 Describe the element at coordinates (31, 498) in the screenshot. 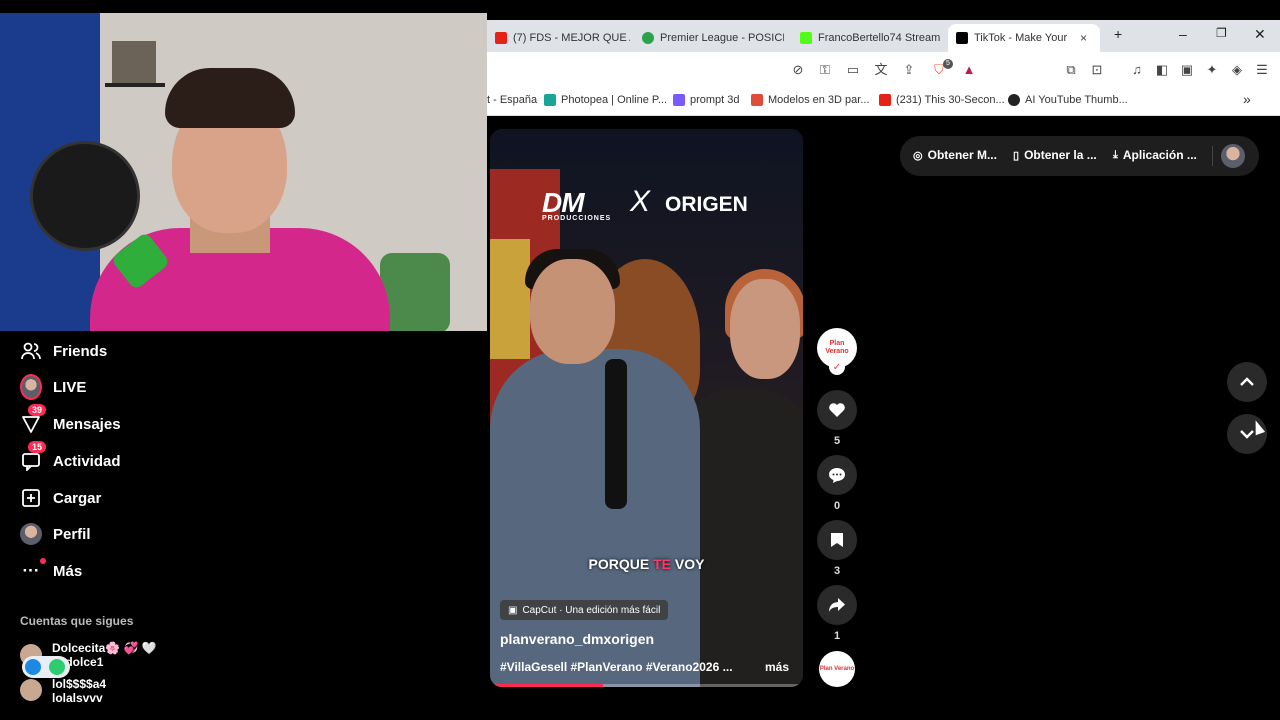

I see `upload-icon` at that location.